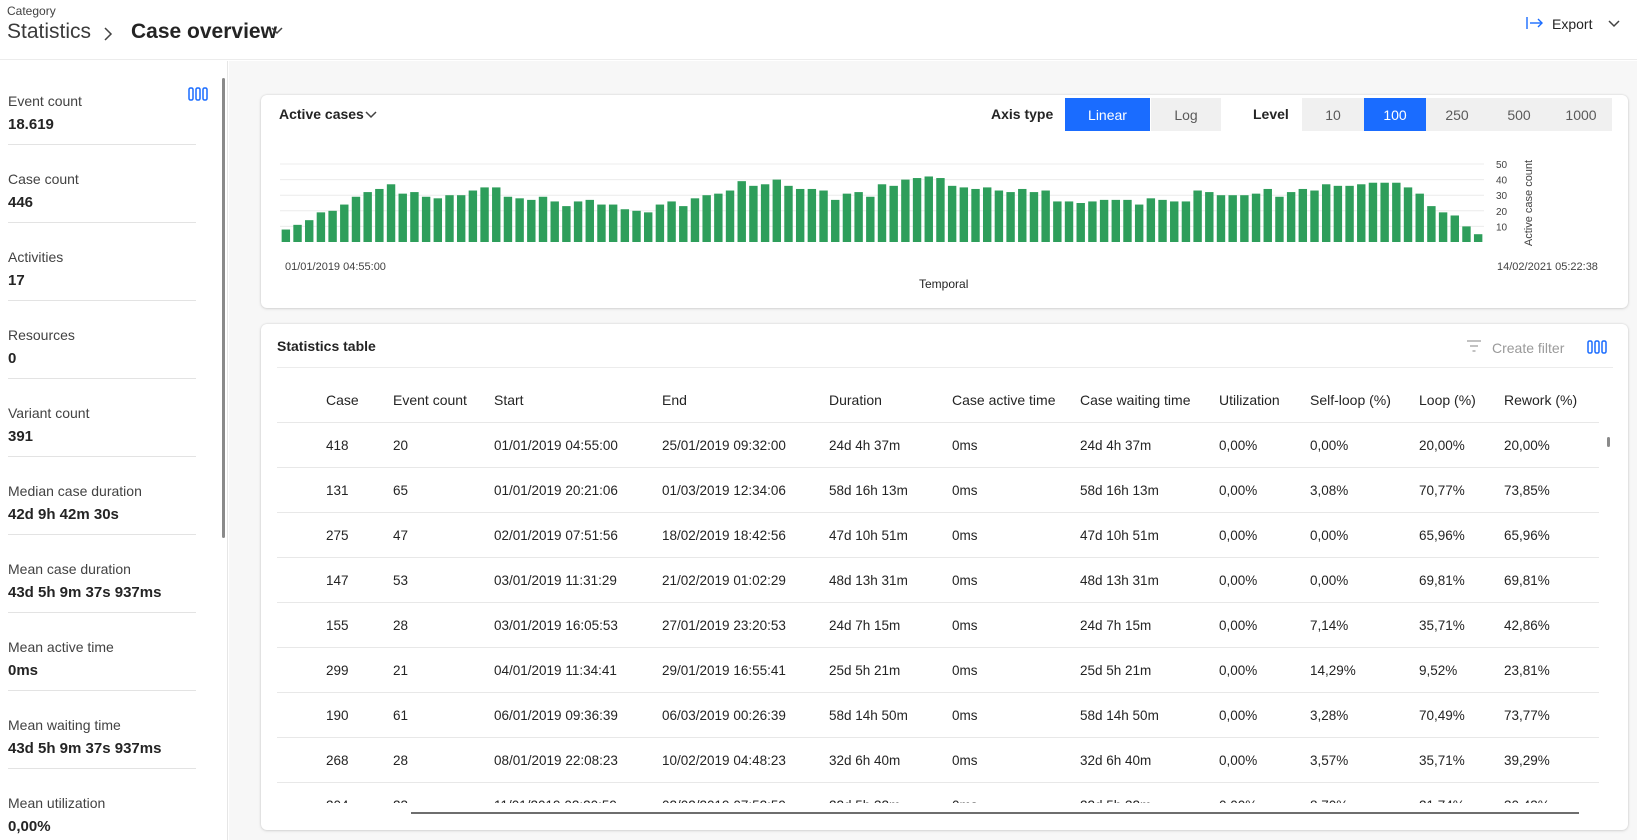 The height and width of the screenshot is (840, 1637). I want to click on level-10-button: 10, so click(1333, 114).